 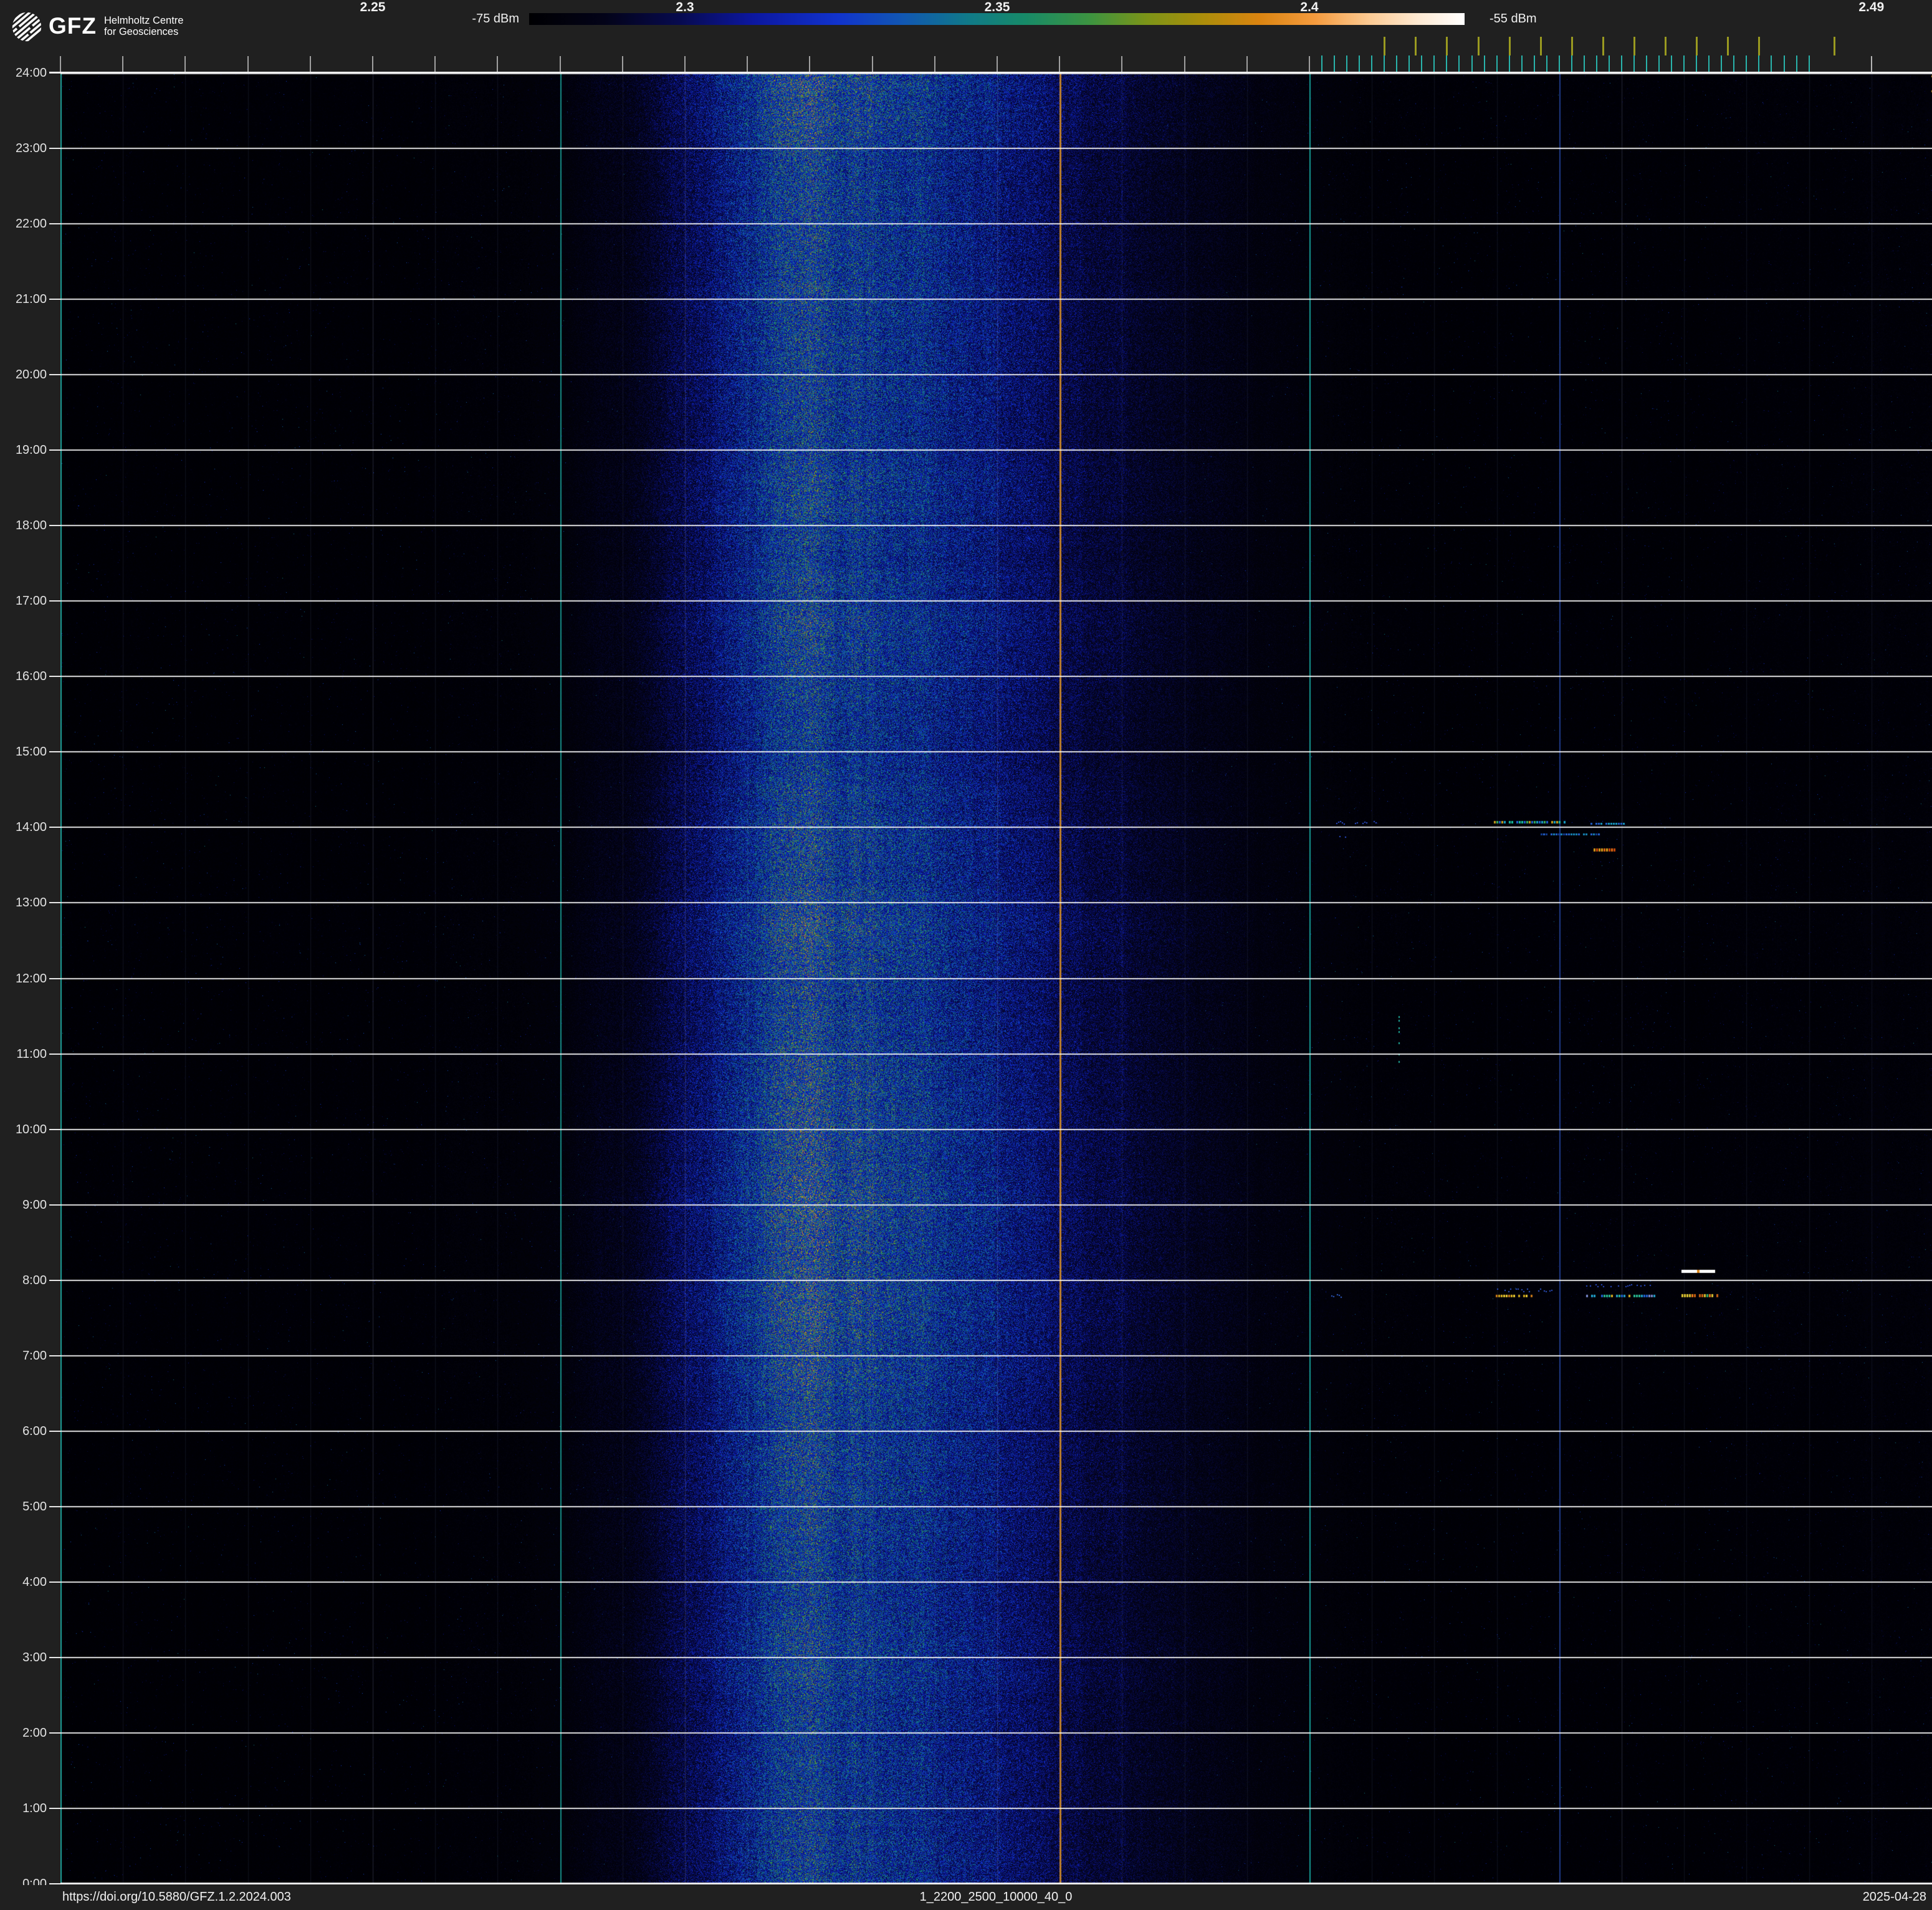 I want to click on hour-label: 3:00, so click(x=34, y=1657).